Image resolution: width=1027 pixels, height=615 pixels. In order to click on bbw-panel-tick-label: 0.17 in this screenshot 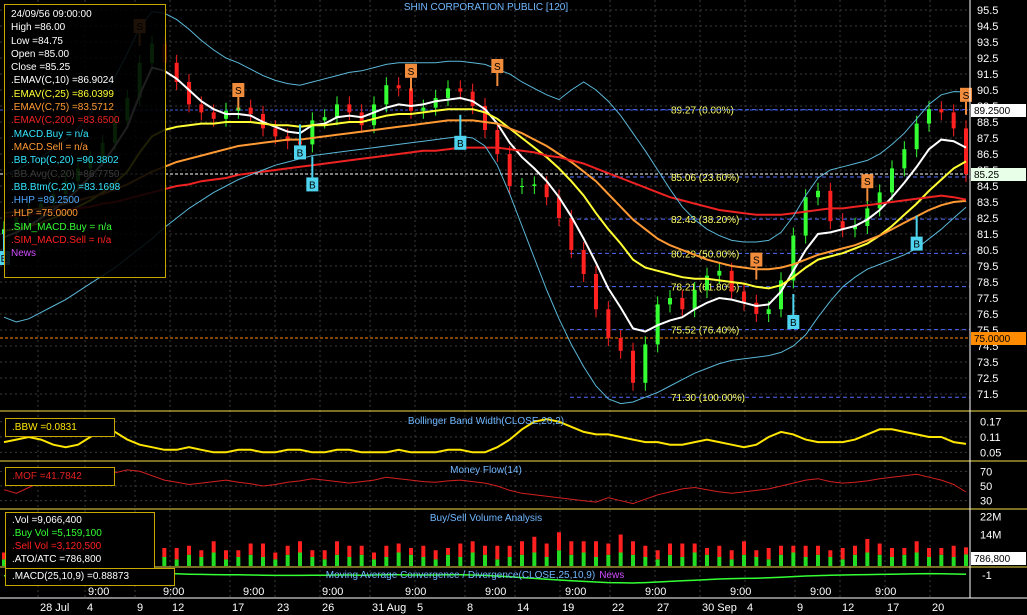, I will do `click(990, 423)`.